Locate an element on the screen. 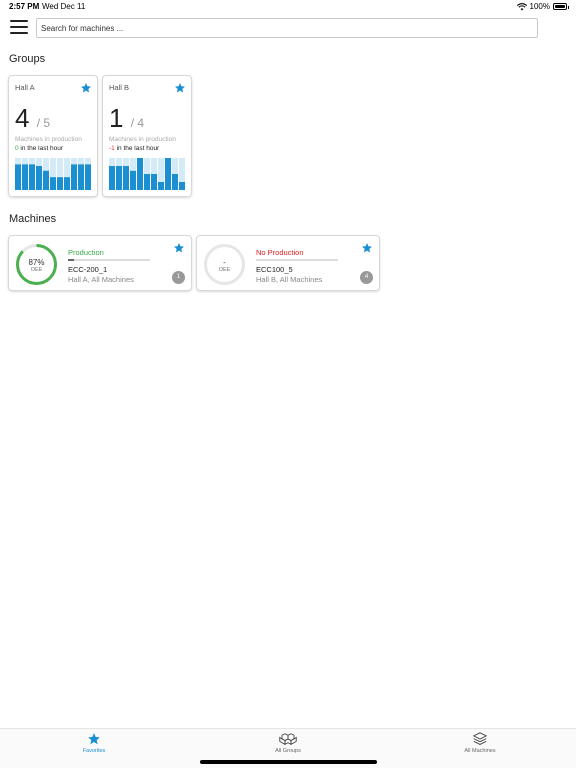  layers-icon is located at coordinates (480, 738).